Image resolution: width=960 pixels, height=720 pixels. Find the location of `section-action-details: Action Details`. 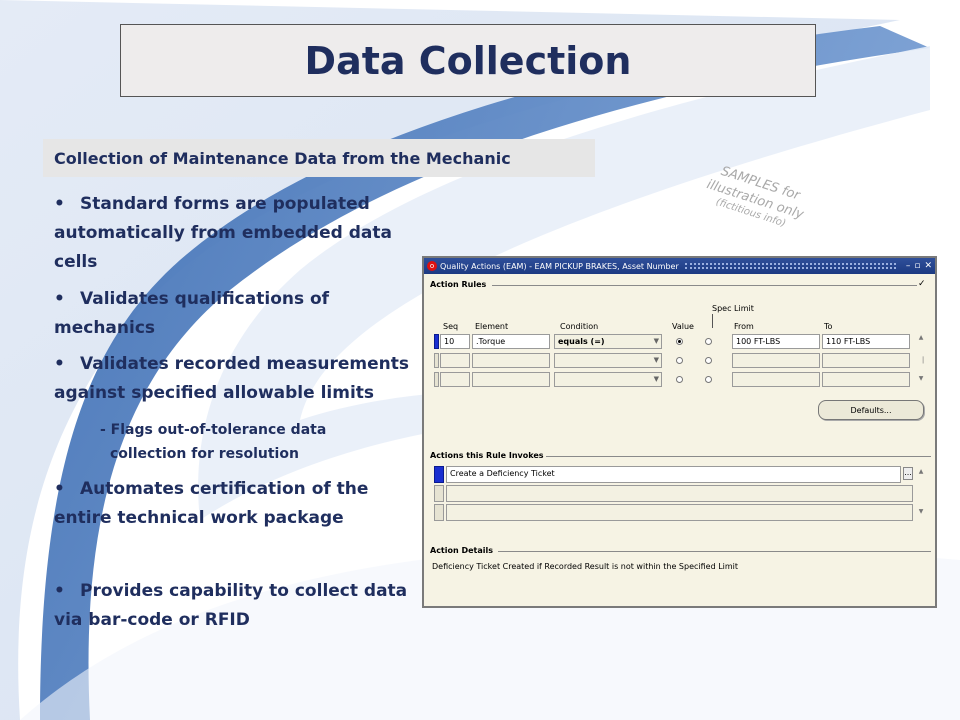

section-action-details: Action Details is located at coordinates (462, 550).